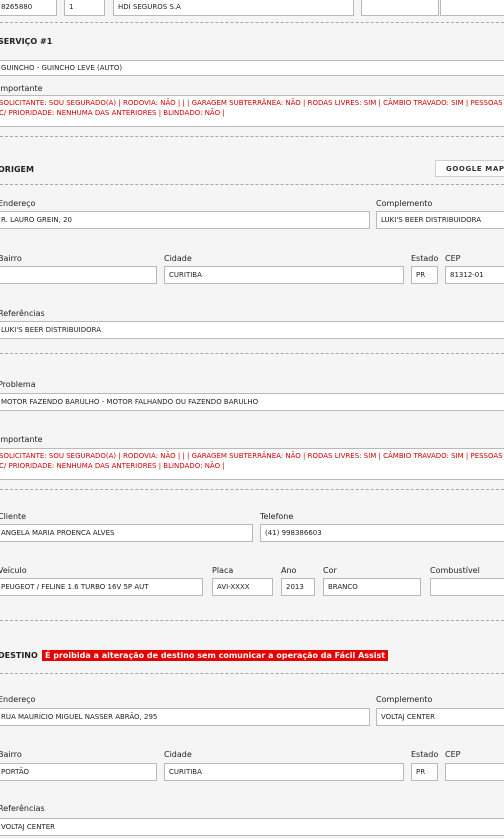 This screenshot has width=504, height=839. What do you see at coordinates (185, 220) in the screenshot?
I see `origin-address-field: R. LAURO GREIN, 20` at bounding box center [185, 220].